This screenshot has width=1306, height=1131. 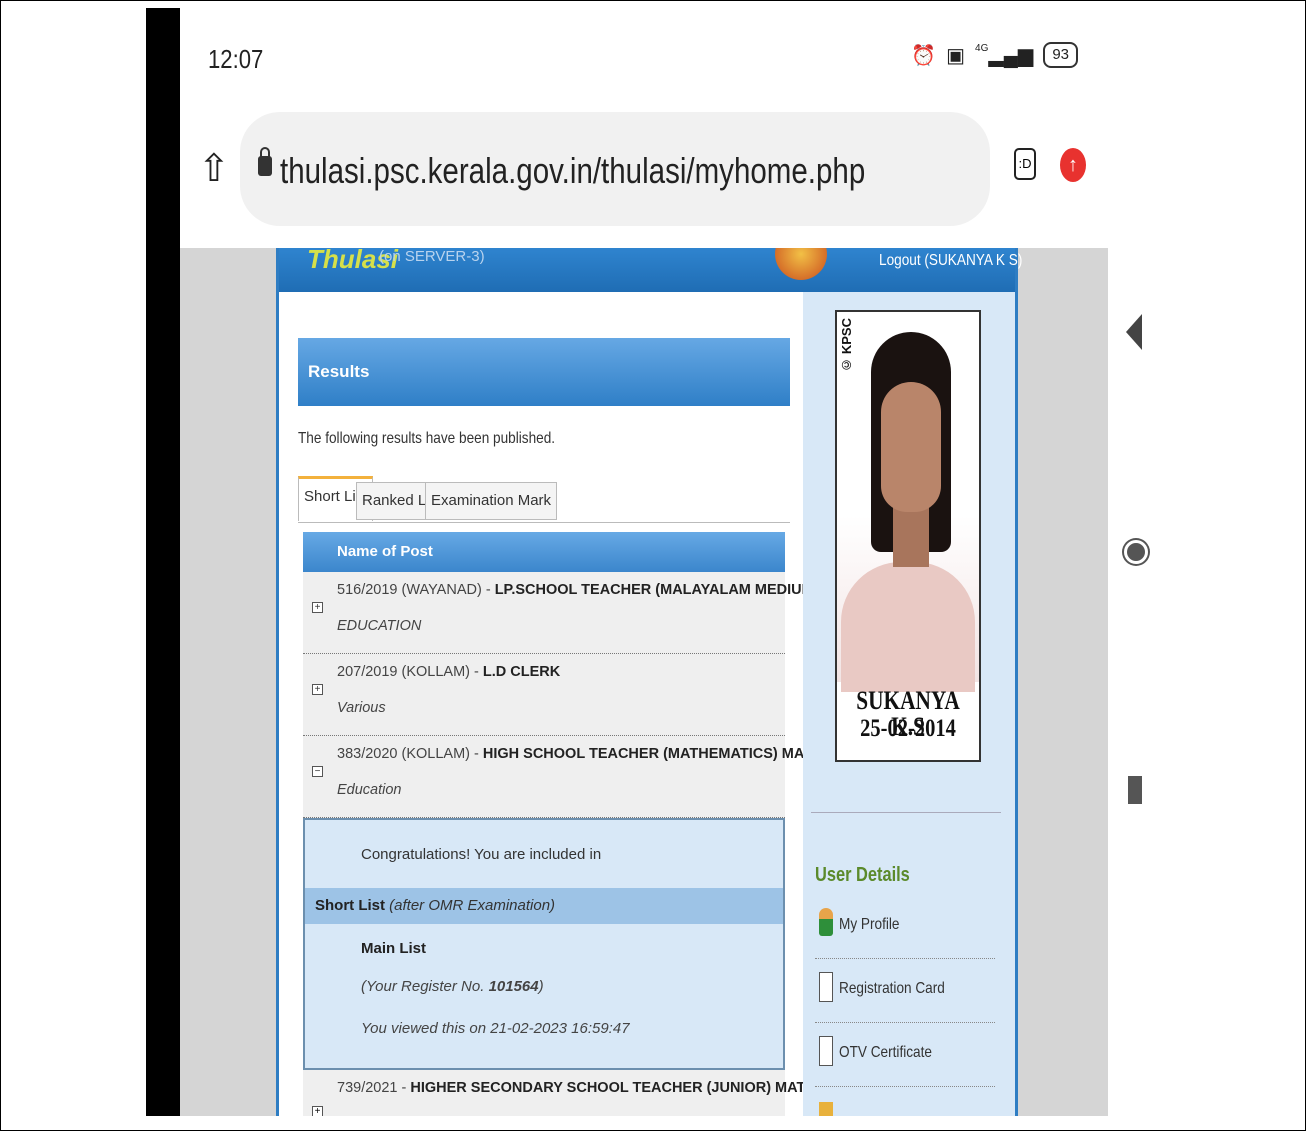 I want to click on my-profile-link: My Profile, so click(x=905, y=931).